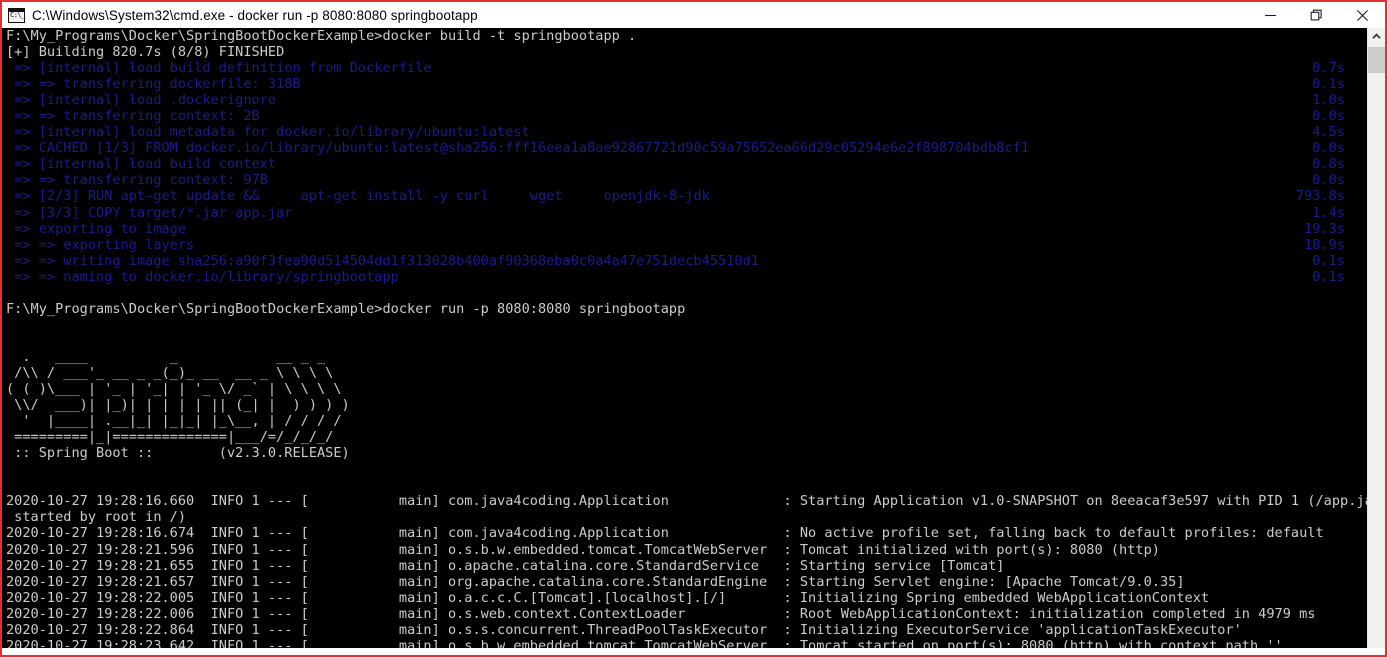 The width and height of the screenshot is (1387, 657). What do you see at coordinates (675, 228) in the screenshot?
I see `build-step: => exporting to image 19.3s` at bounding box center [675, 228].